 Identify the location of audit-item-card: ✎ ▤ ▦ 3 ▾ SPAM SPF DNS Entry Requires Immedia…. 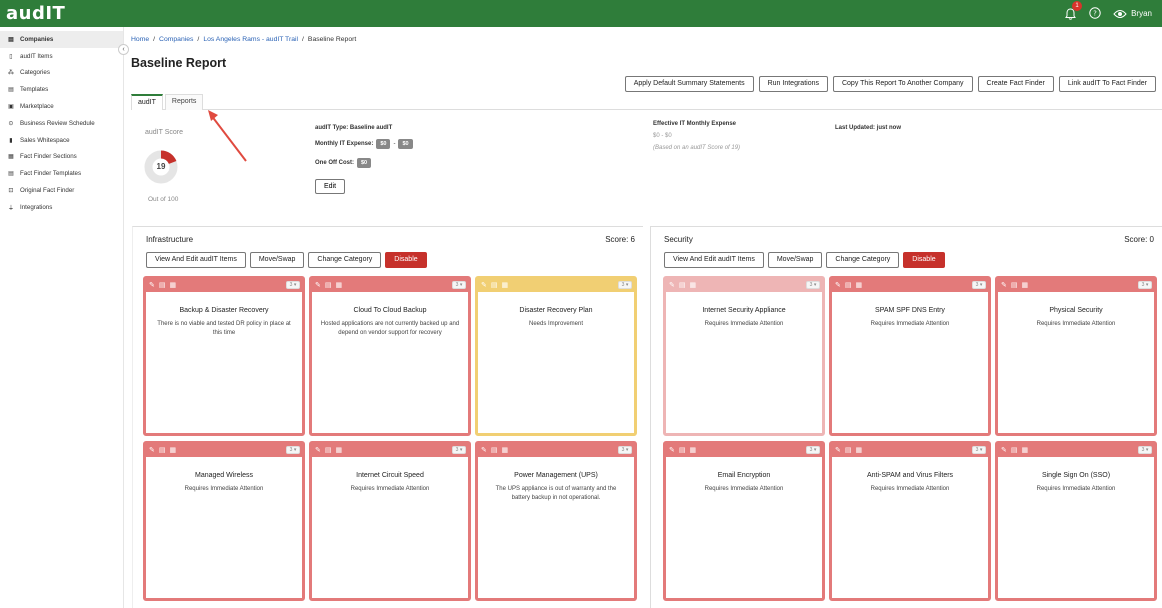
(910, 356).